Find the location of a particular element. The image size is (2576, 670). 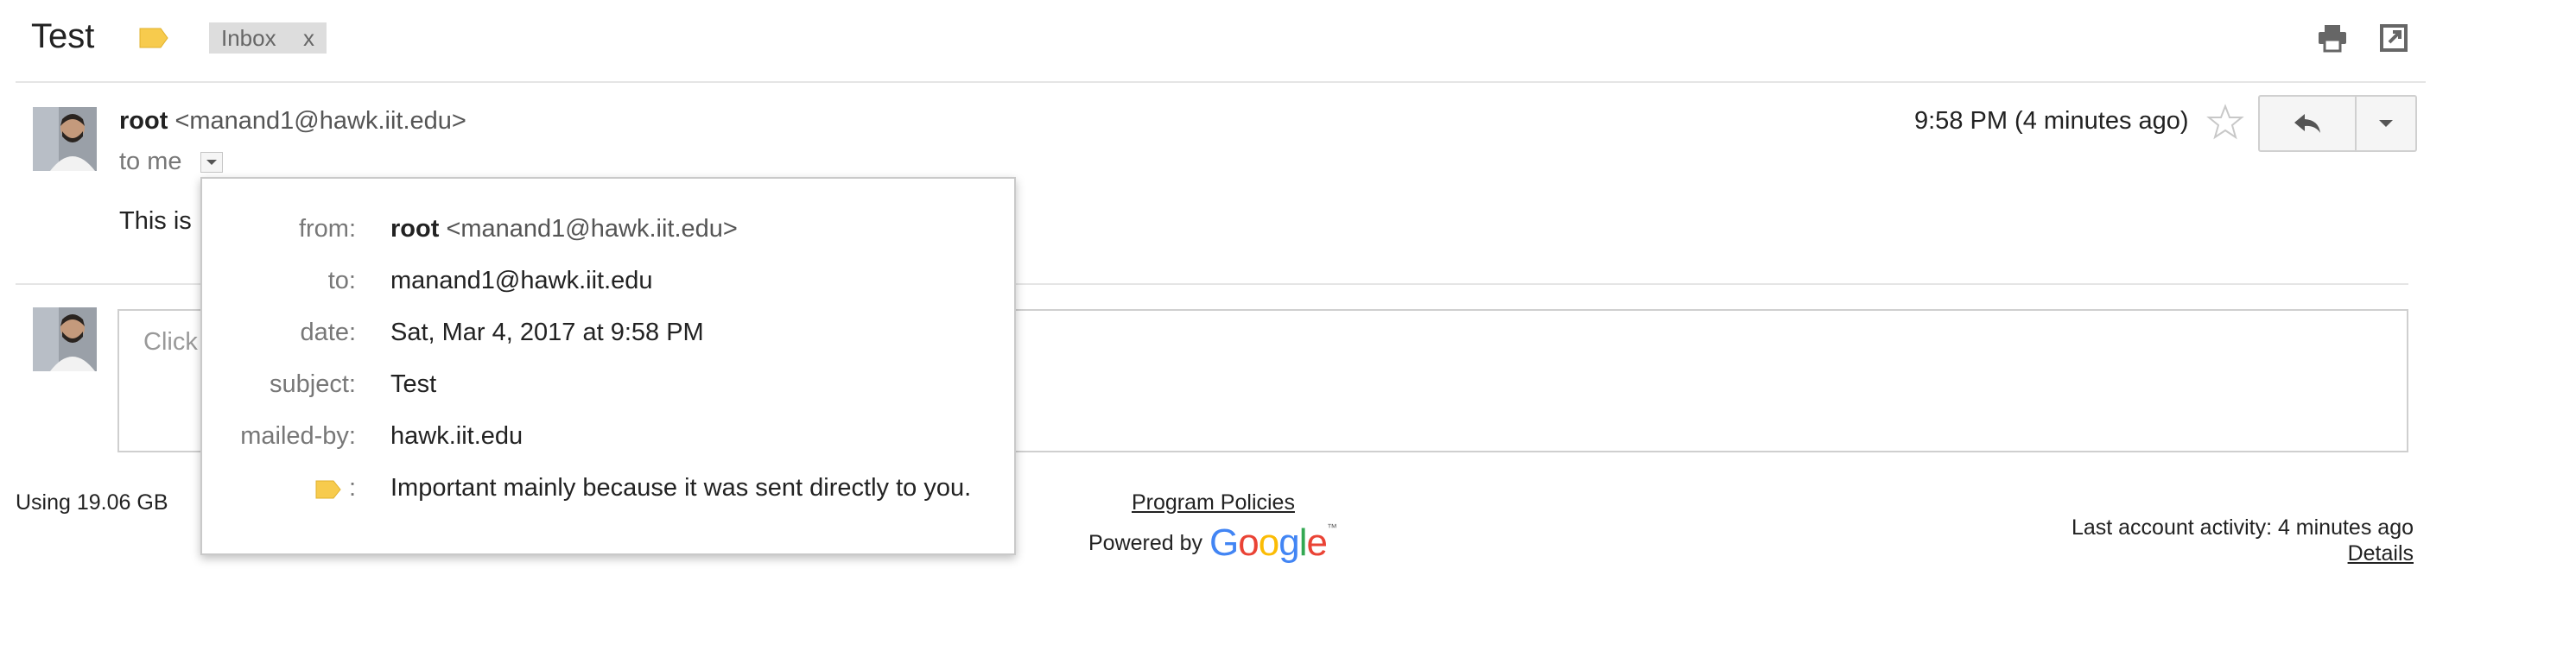

reply-button-group is located at coordinates (2337, 123).